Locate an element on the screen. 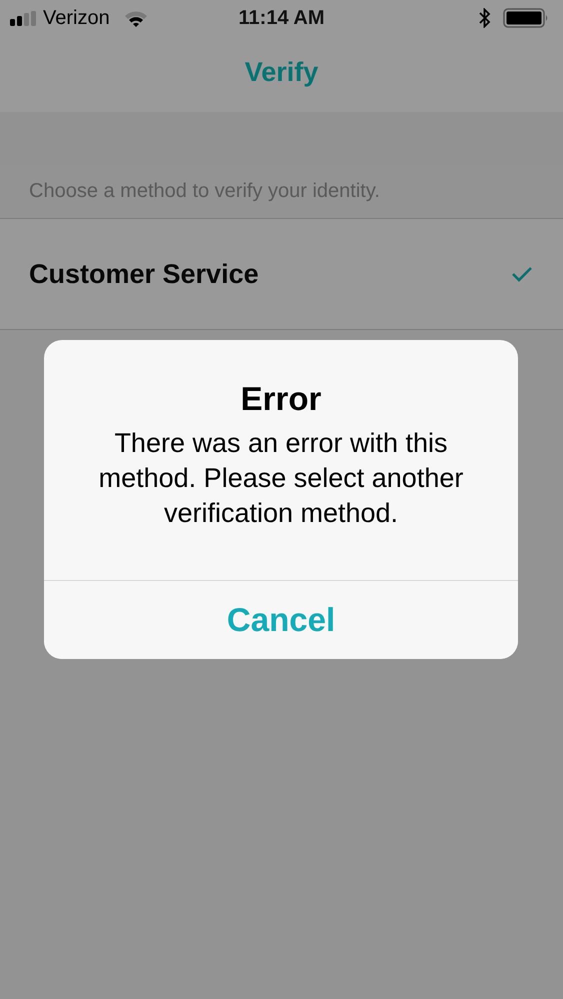  carrier-name: Verizon is located at coordinates (76, 18).